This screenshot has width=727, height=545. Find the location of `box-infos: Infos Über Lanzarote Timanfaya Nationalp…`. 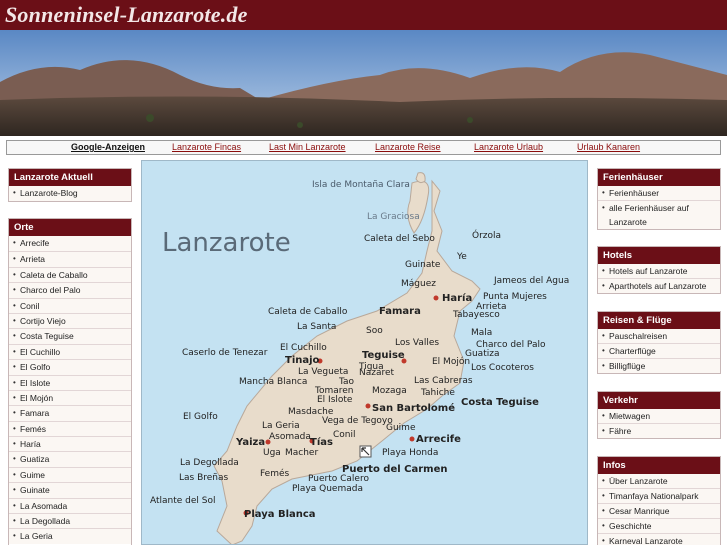

box-infos: Infos Über Lanzarote Timanfaya Nationalp… is located at coordinates (659, 500).